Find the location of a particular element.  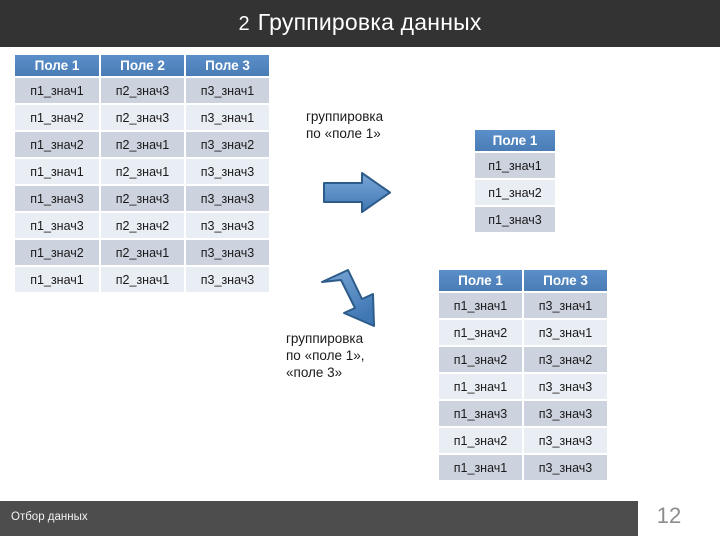

table-row: п1_знач3 п2_знач2 п3_знач3 is located at coordinates (142, 226).